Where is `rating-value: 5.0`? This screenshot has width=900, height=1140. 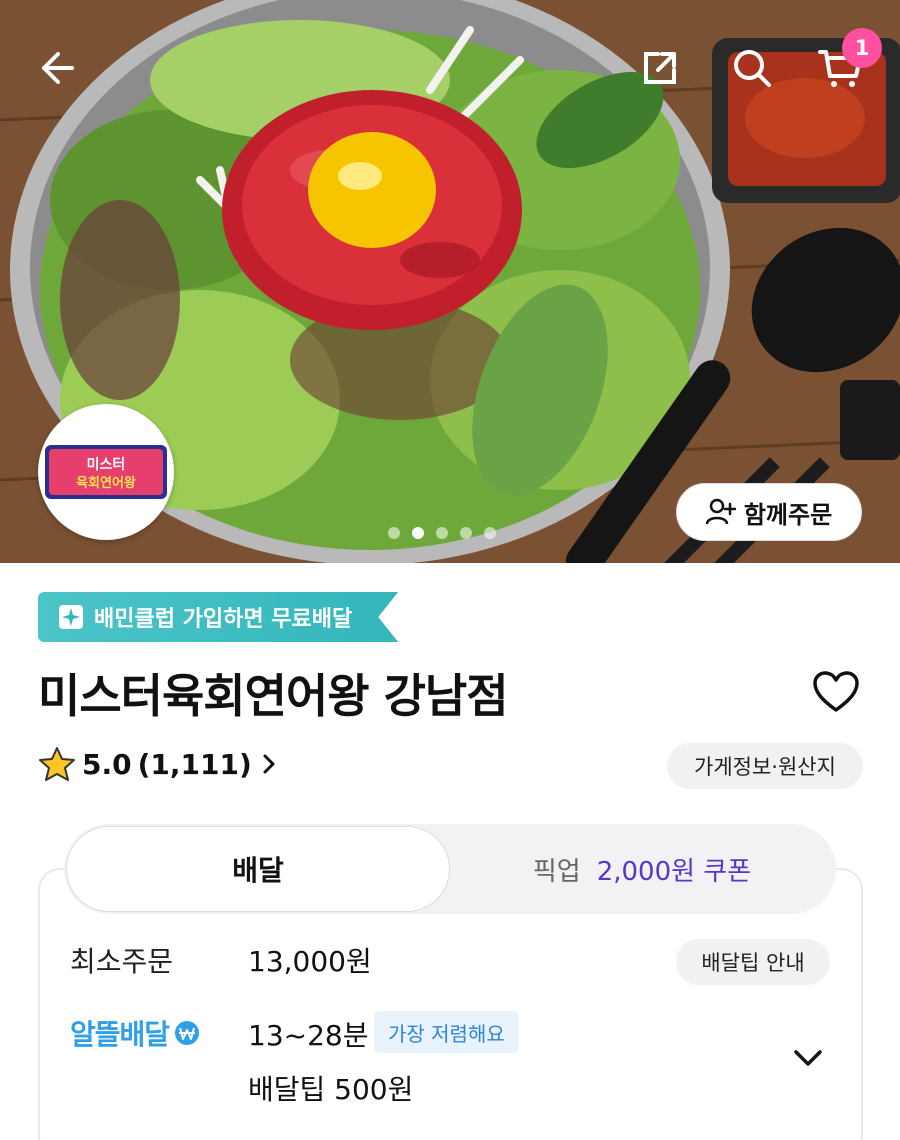
rating-value: 5.0 is located at coordinates (107, 764).